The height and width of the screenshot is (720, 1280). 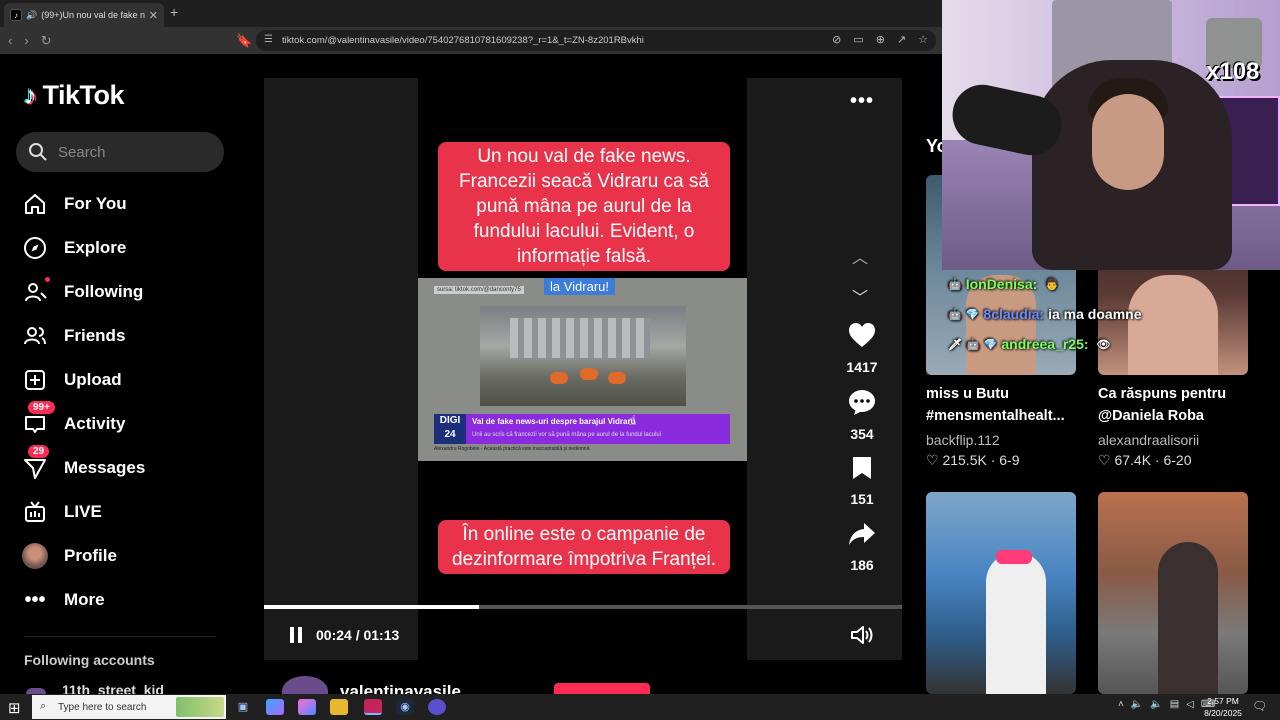 What do you see at coordinates (104, 291) in the screenshot?
I see `sidebar-item-label: Following` at bounding box center [104, 291].